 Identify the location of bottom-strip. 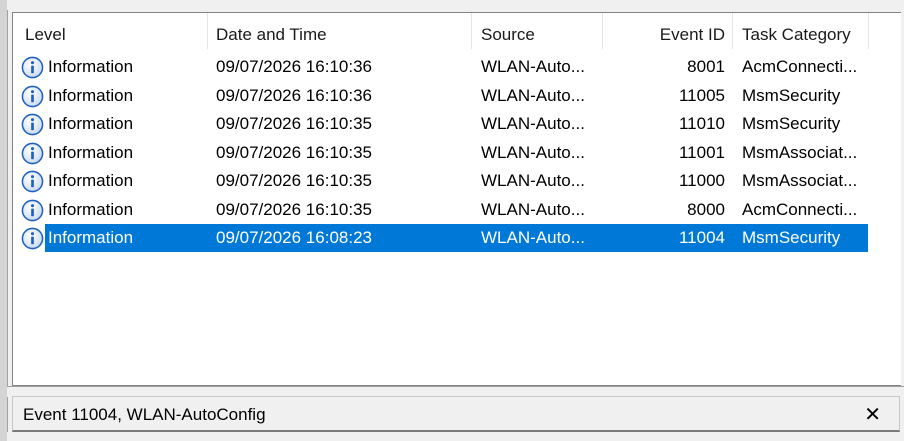
(455, 436).